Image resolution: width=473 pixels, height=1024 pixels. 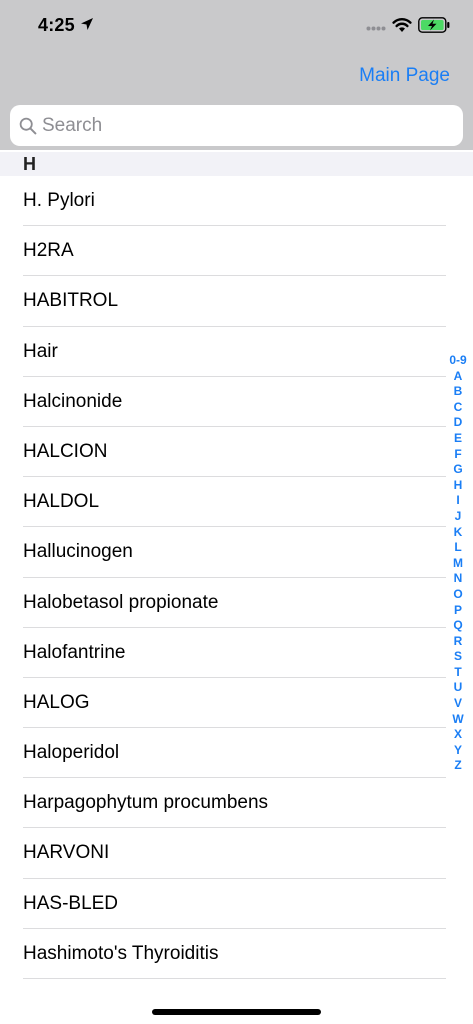 I want to click on list-item-label: H. Pylori, so click(x=59, y=200).